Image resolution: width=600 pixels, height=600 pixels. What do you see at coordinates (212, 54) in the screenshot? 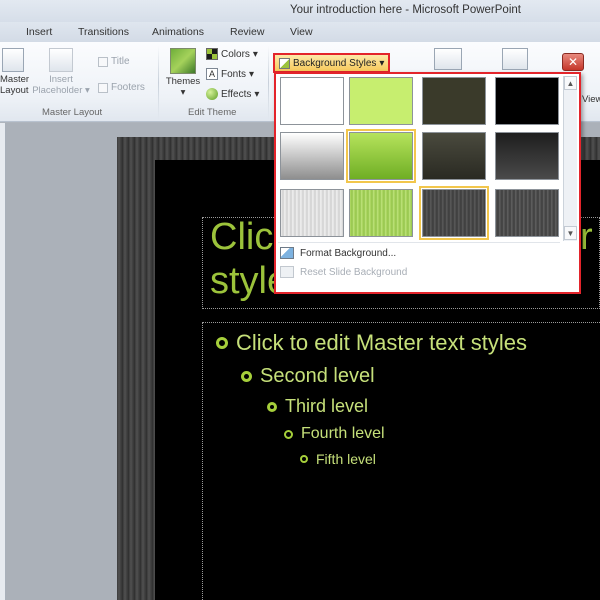
I see `colors-icon` at bounding box center [212, 54].